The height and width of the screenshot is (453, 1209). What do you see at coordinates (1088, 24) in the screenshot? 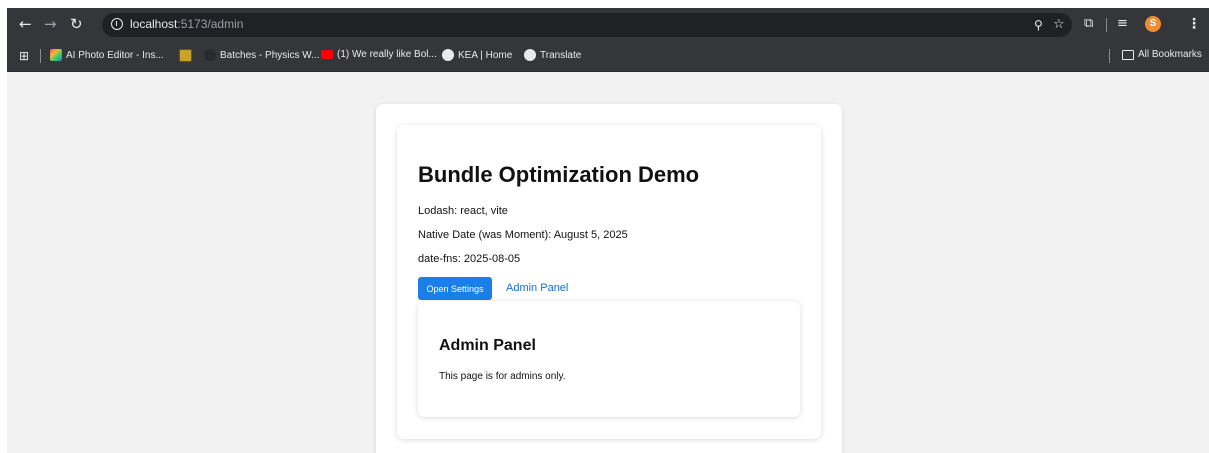
I see `puzzle-icon: ⧉` at bounding box center [1088, 24].